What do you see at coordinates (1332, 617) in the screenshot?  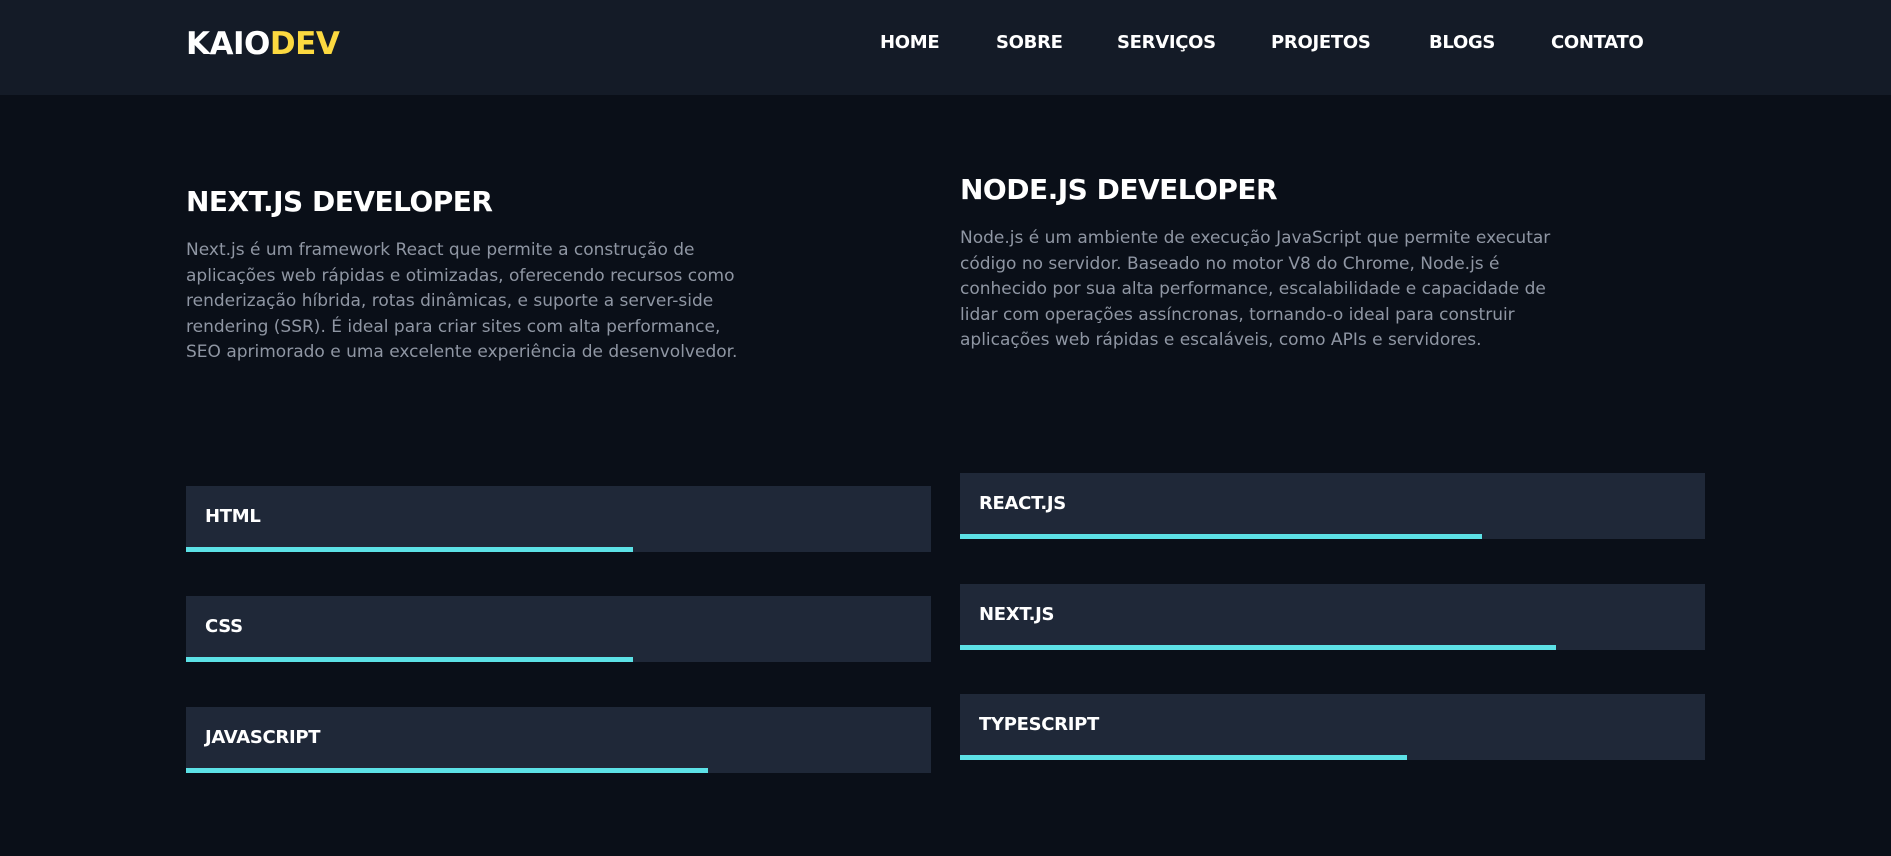 I see `skill-item-nextjs: NEXT.JS` at bounding box center [1332, 617].